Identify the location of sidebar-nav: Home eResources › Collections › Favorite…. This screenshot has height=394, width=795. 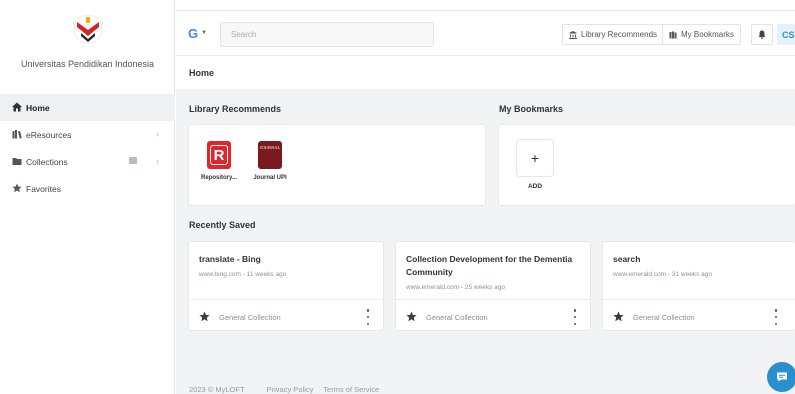
(87, 148).